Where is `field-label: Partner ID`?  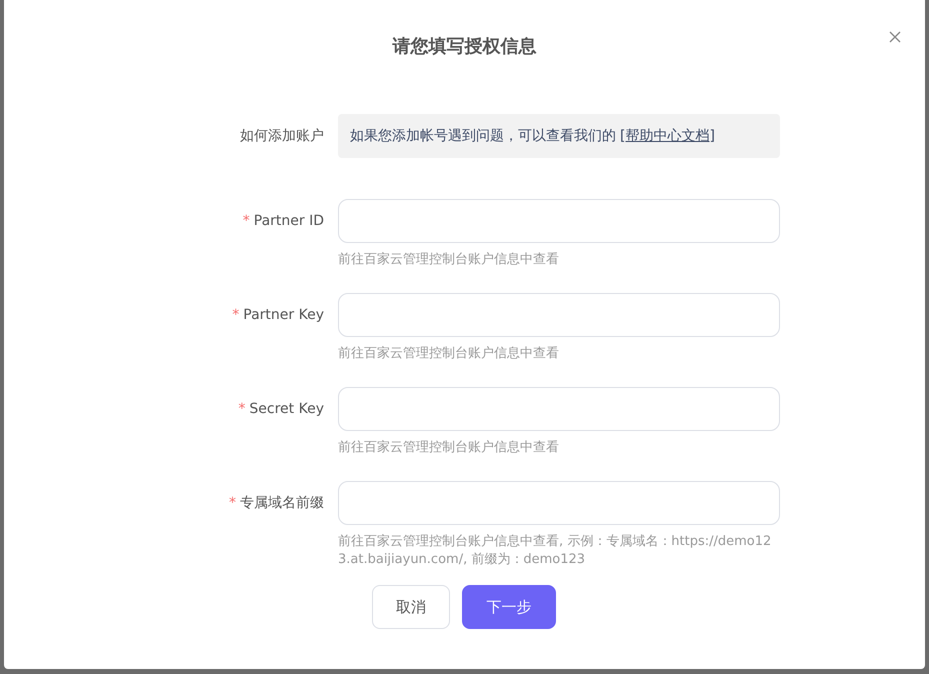
field-label: Partner ID is located at coordinates (289, 221).